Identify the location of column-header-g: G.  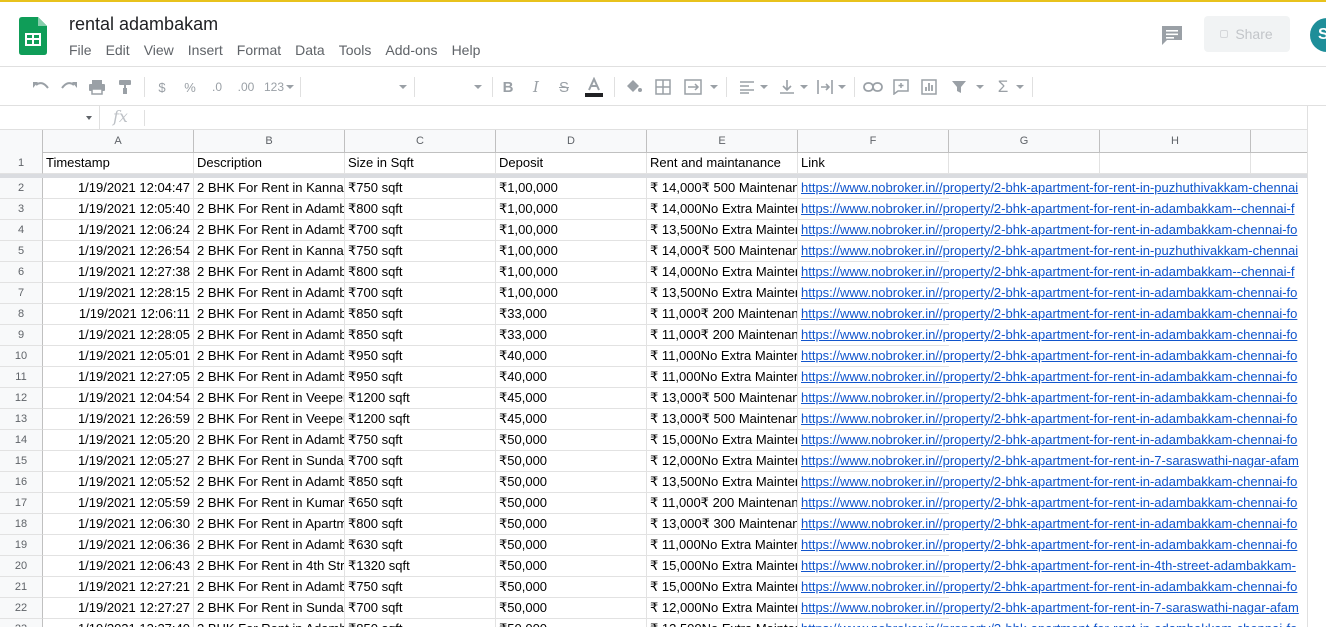
(1024, 141).